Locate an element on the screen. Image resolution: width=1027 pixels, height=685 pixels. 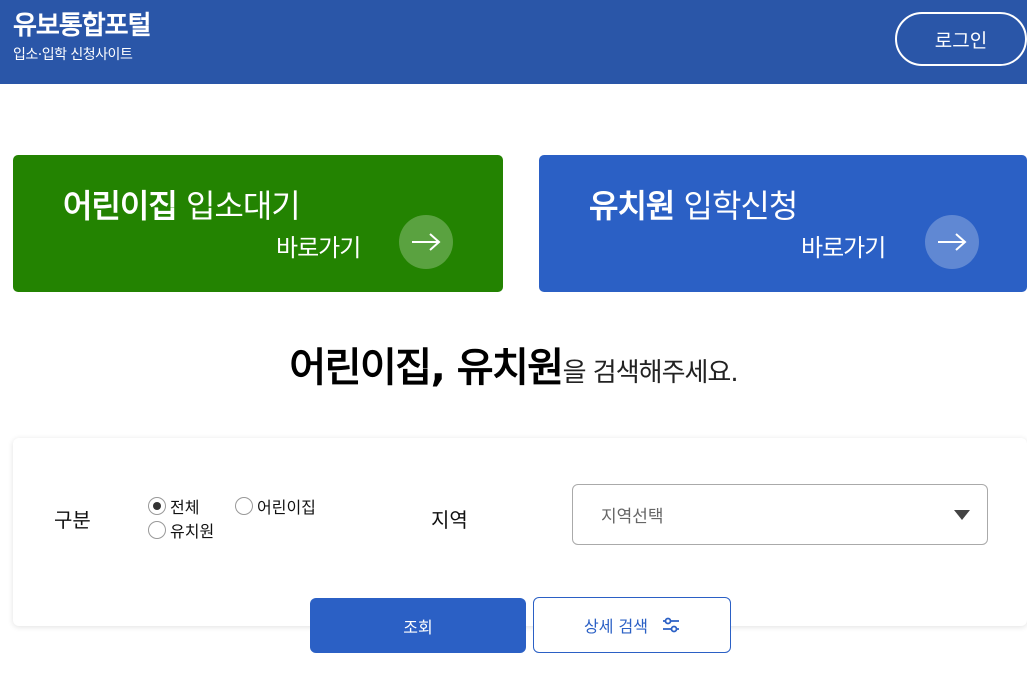
sliders-icon is located at coordinates (670, 625).